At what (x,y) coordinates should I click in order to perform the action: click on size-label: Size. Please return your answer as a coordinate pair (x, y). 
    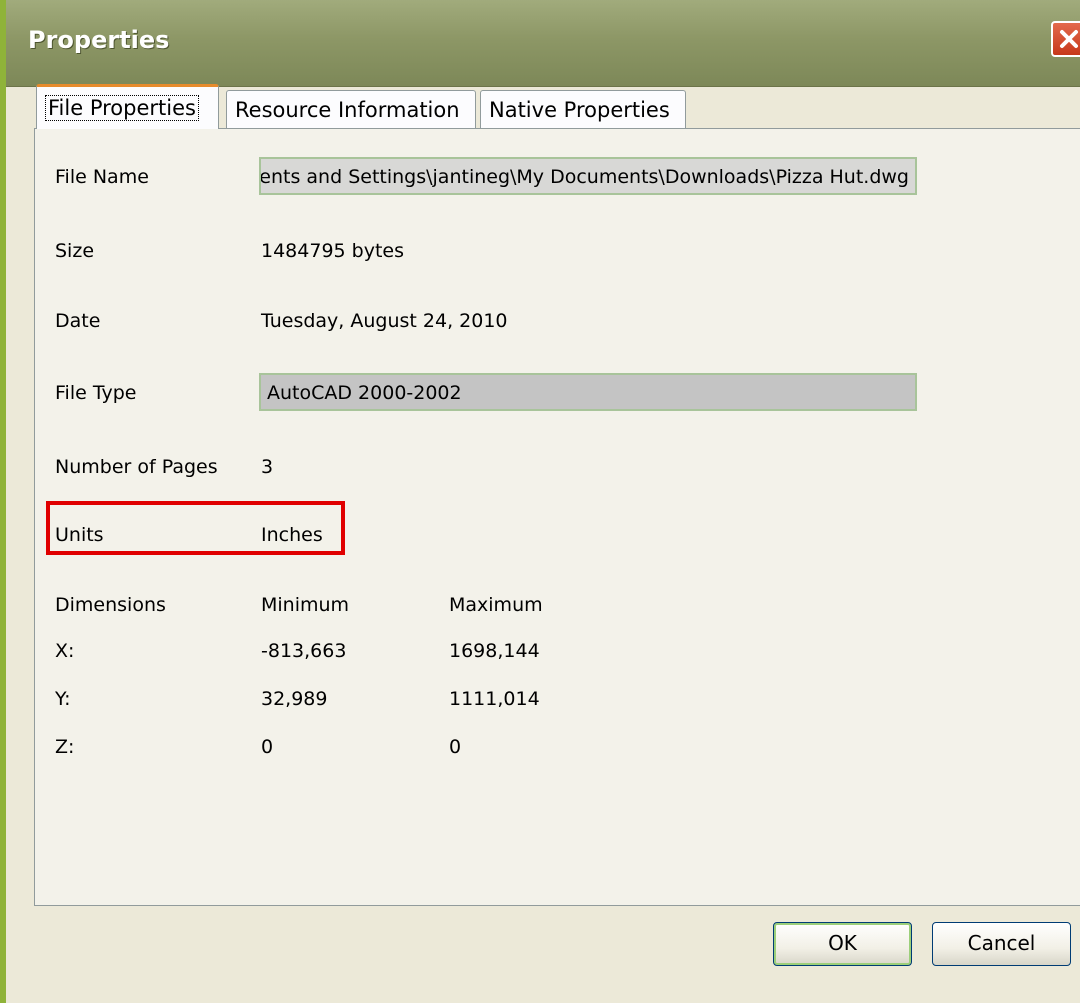
    Looking at the image, I should click on (75, 251).